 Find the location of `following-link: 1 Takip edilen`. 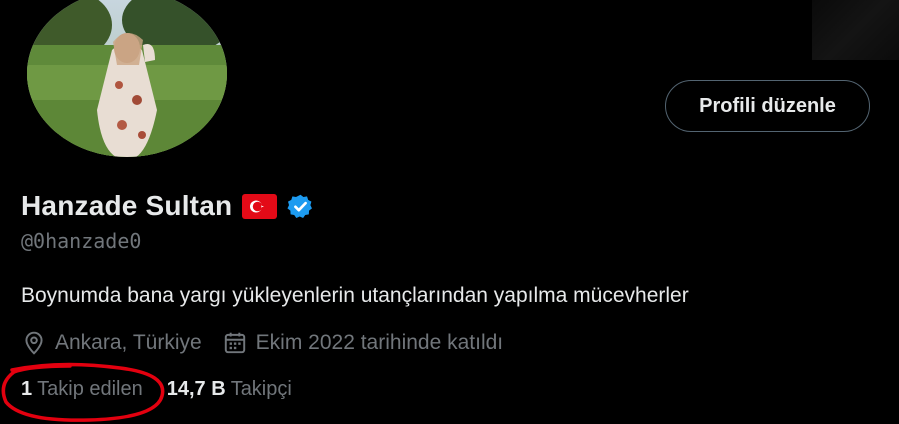

following-link: 1 Takip edilen is located at coordinates (82, 389).